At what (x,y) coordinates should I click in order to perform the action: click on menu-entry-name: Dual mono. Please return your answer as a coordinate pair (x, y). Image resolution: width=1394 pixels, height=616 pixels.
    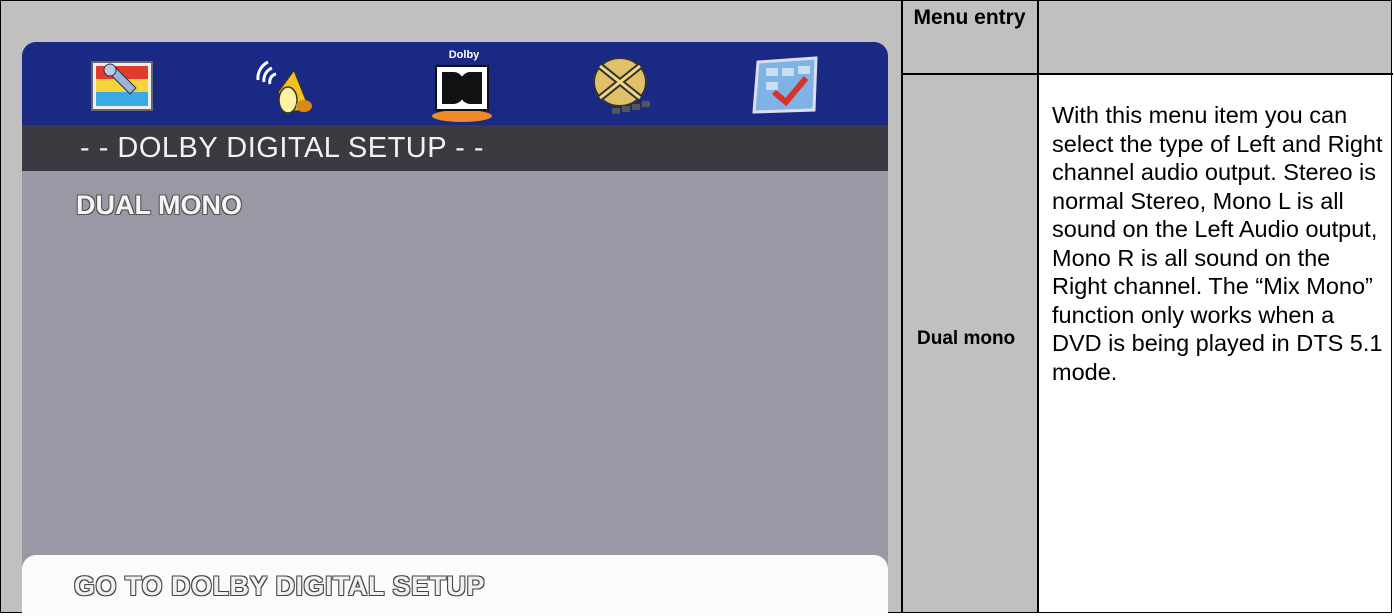
    Looking at the image, I should click on (966, 338).